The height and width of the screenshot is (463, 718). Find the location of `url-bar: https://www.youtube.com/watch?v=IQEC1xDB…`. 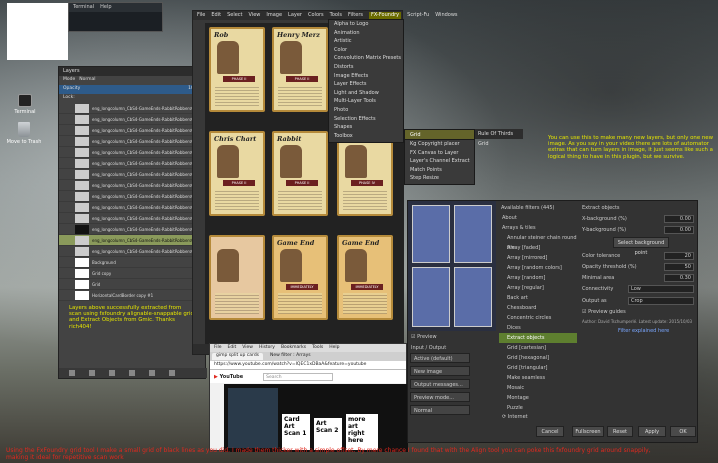

url-bar: https://www.youtube.com/watch?v=IQEC1xDB… is located at coordinates (308, 365).